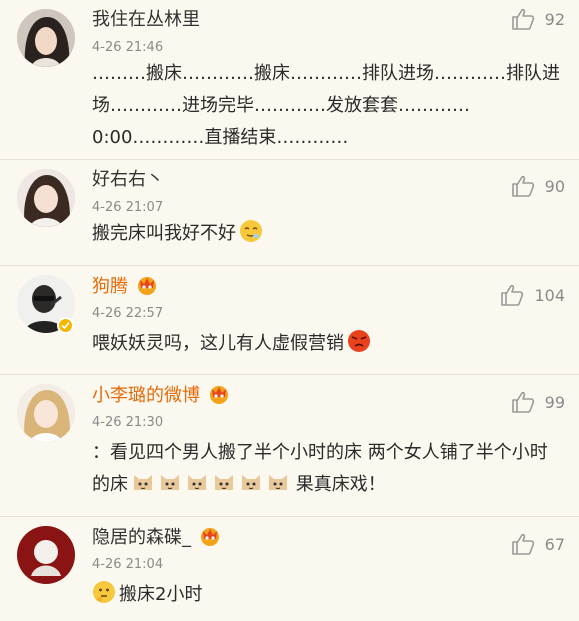 The width and height of the screenshot is (579, 621). I want to click on like-count: 92, so click(554, 19).